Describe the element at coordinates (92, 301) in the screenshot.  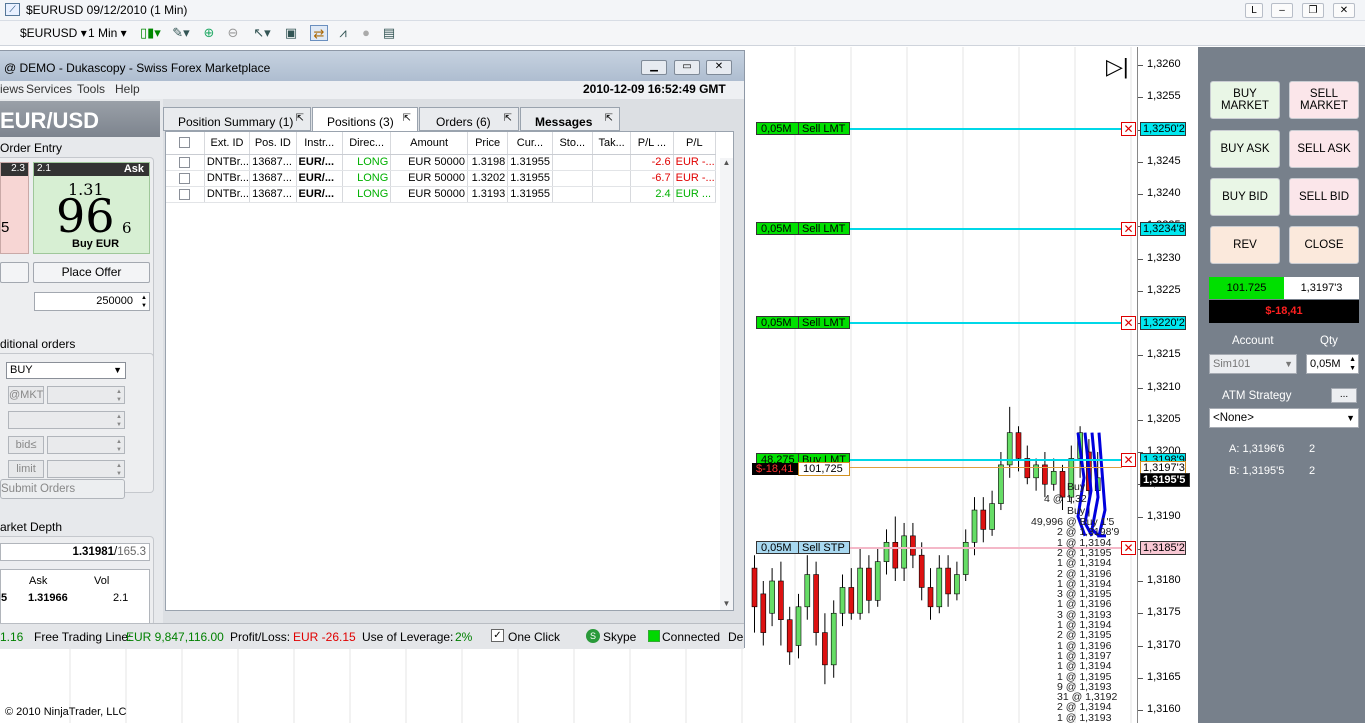
I see `amount-input: 250000 ▲ ▼` at that location.